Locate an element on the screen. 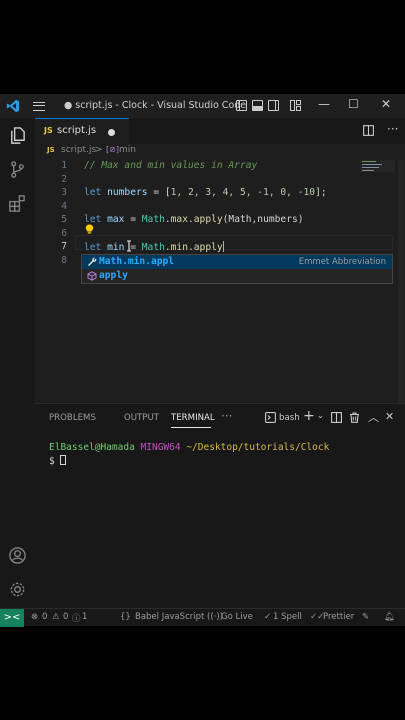  split-editor-icon is located at coordinates (368, 130).